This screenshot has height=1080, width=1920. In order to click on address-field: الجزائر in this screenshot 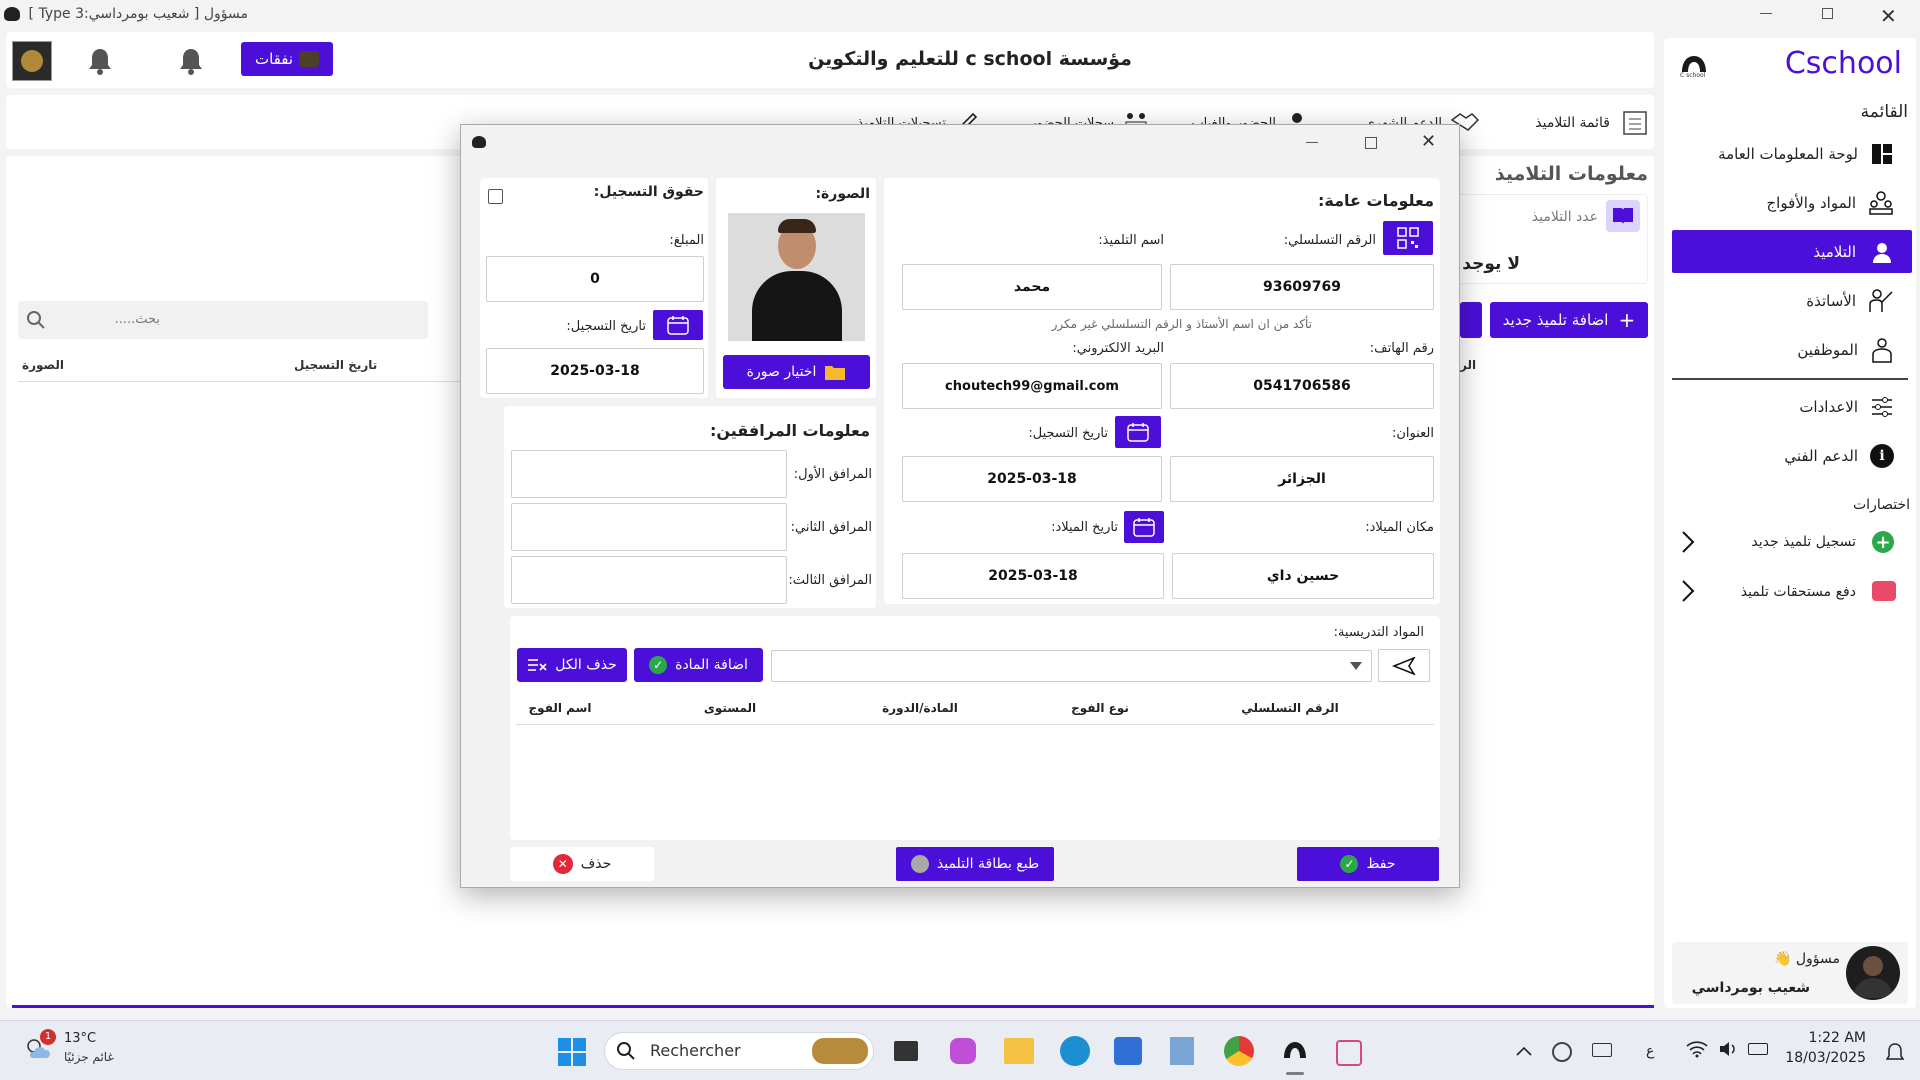, I will do `click(1302, 479)`.